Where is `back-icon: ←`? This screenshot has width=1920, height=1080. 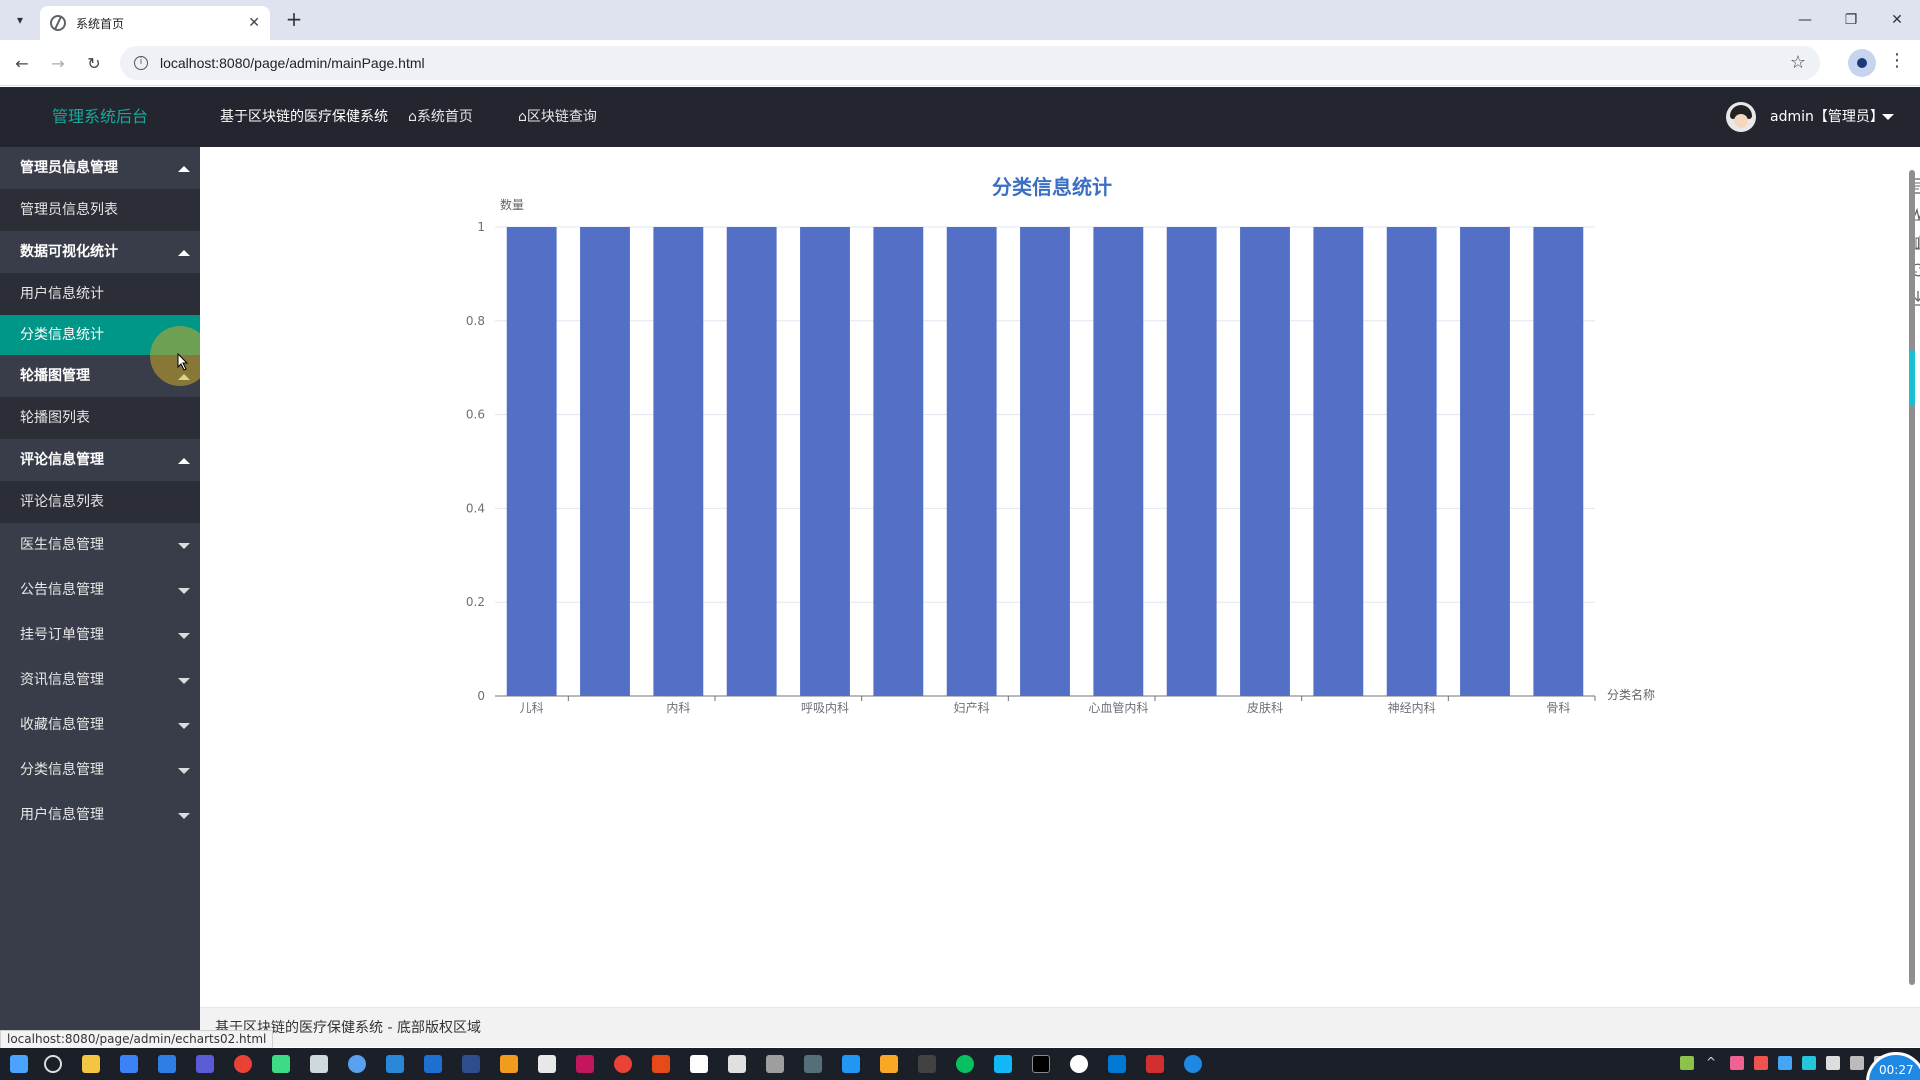 back-icon: ← is located at coordinates (22, 63).